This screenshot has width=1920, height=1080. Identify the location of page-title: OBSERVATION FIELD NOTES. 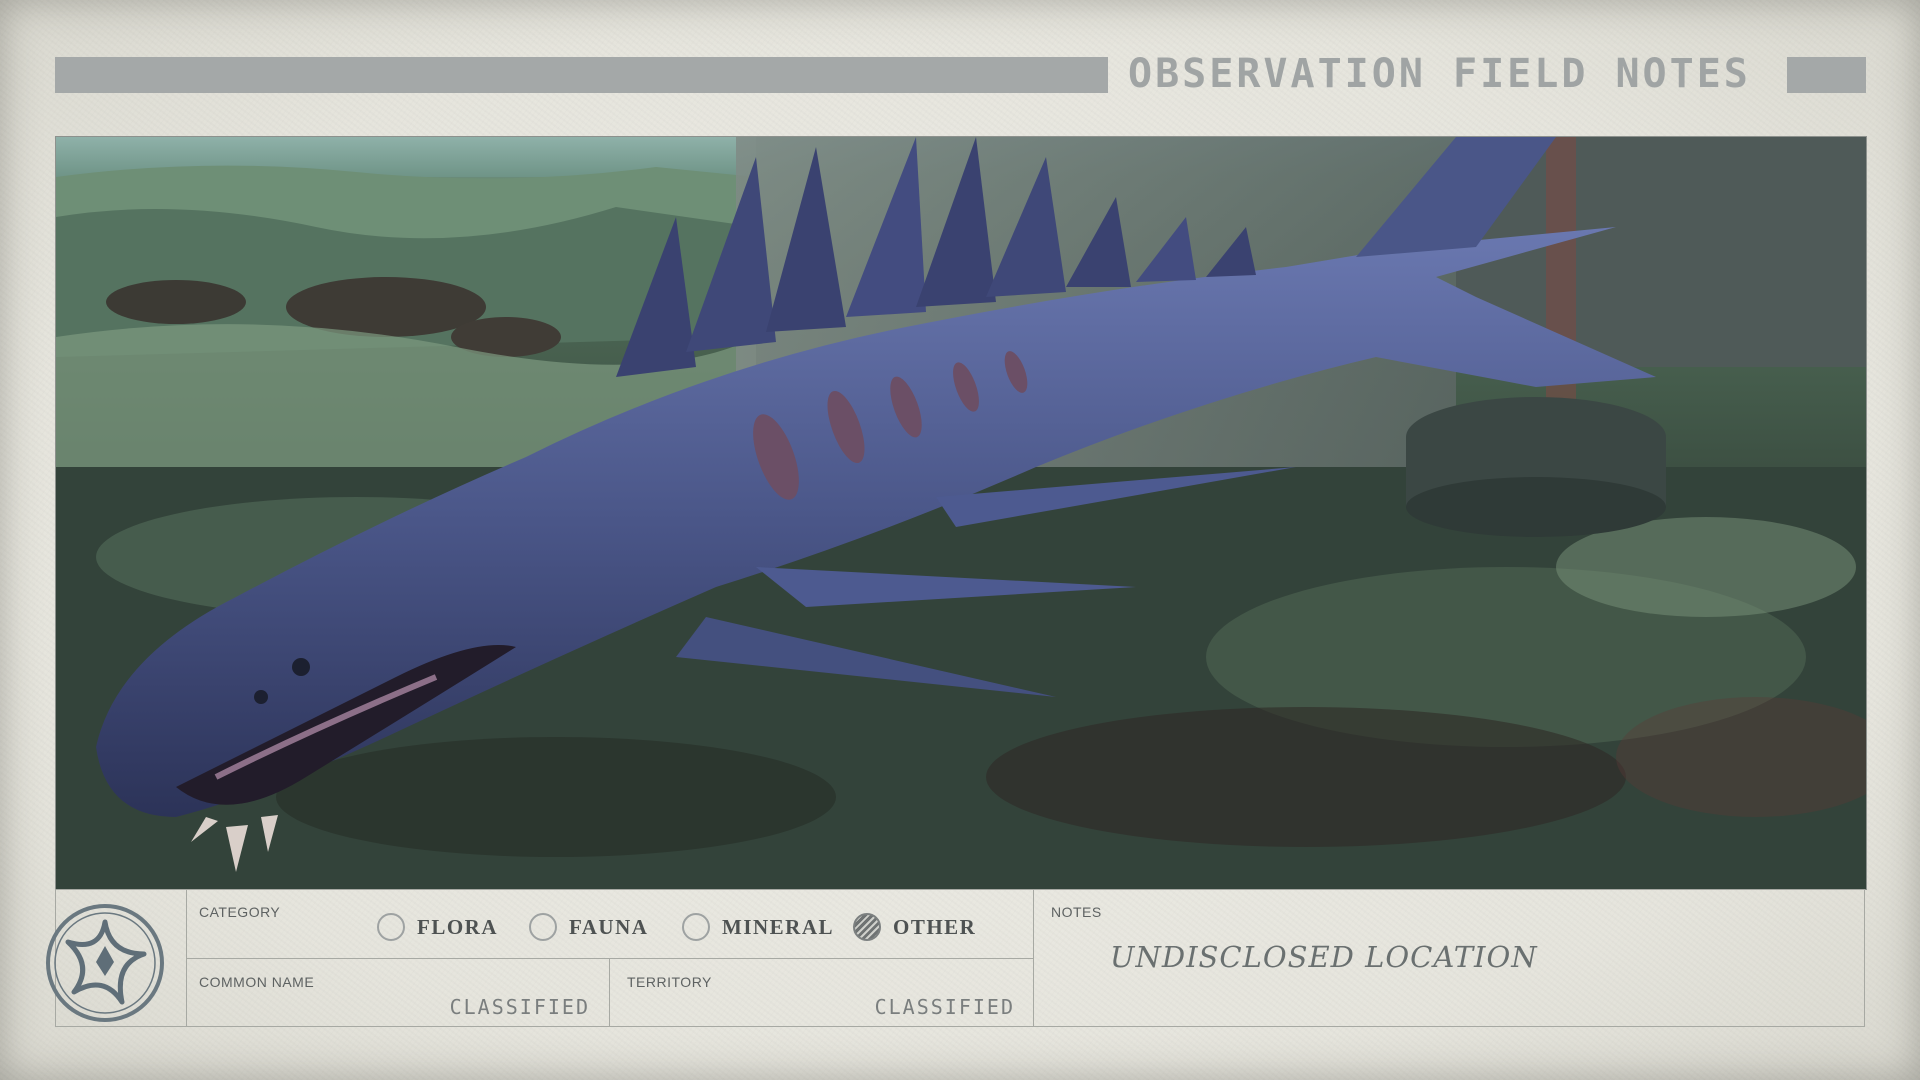
(1439, 74).